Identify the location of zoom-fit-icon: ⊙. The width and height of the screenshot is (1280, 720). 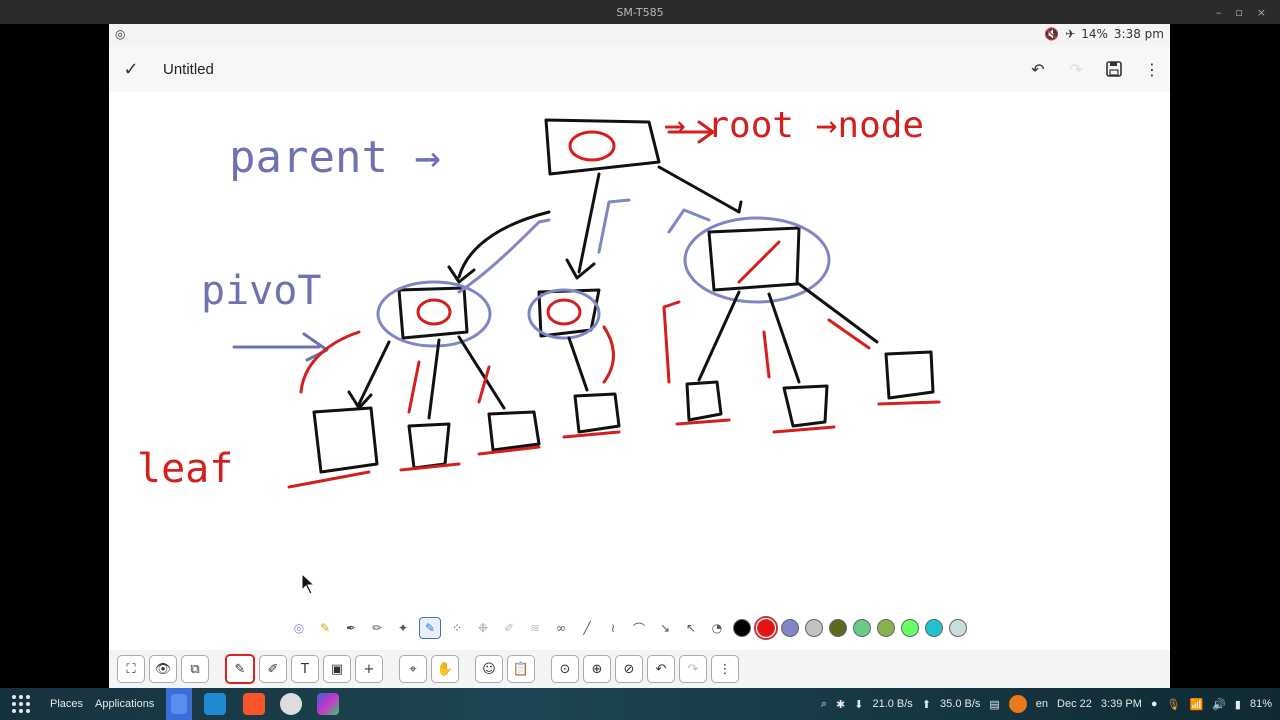
(565, 669).